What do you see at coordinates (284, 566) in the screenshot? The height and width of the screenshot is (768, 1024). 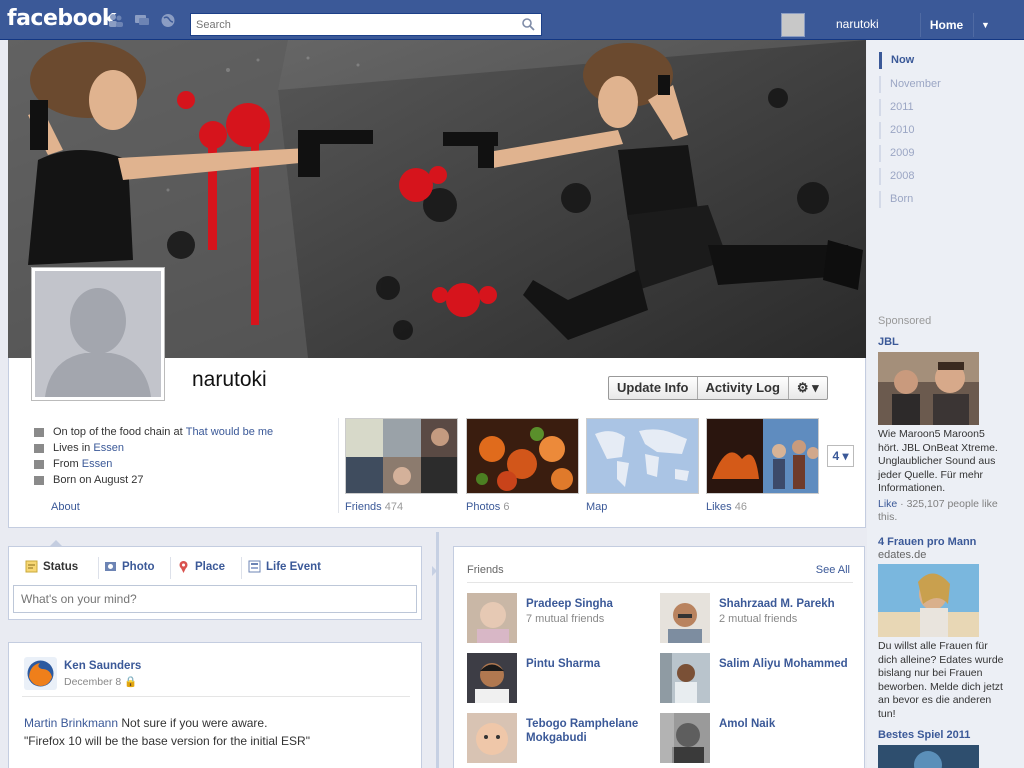 I see `composer-tab-life-event: Life Event` at bounding box center [284, 566].